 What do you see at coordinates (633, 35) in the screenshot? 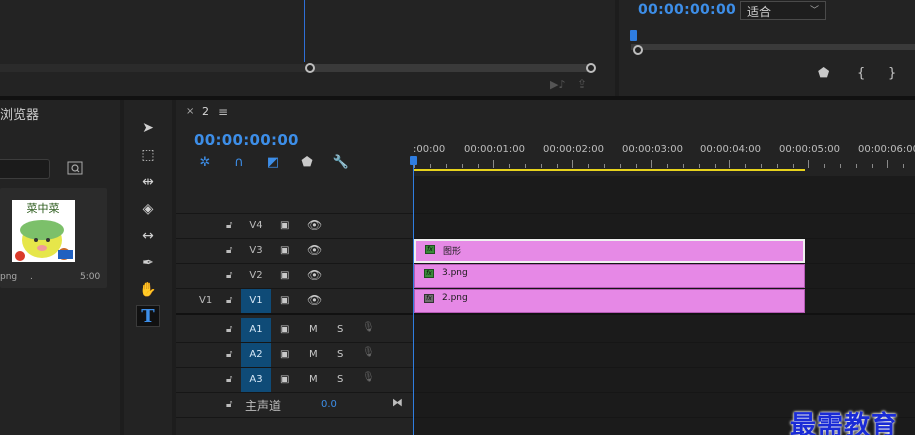
I see `program-playhead` at bounding box center [633, 35].